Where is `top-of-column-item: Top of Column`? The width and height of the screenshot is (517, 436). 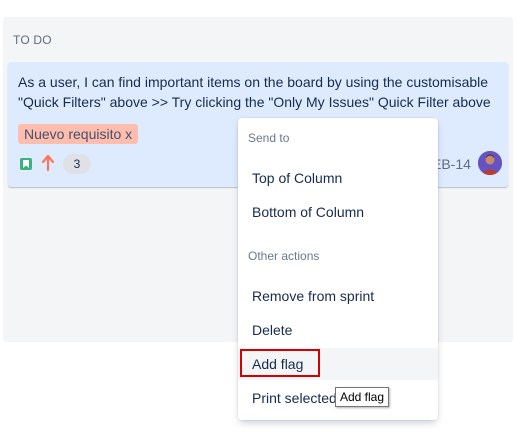 top-of-column-item: Top of Column is located at coordinates (338, 178).